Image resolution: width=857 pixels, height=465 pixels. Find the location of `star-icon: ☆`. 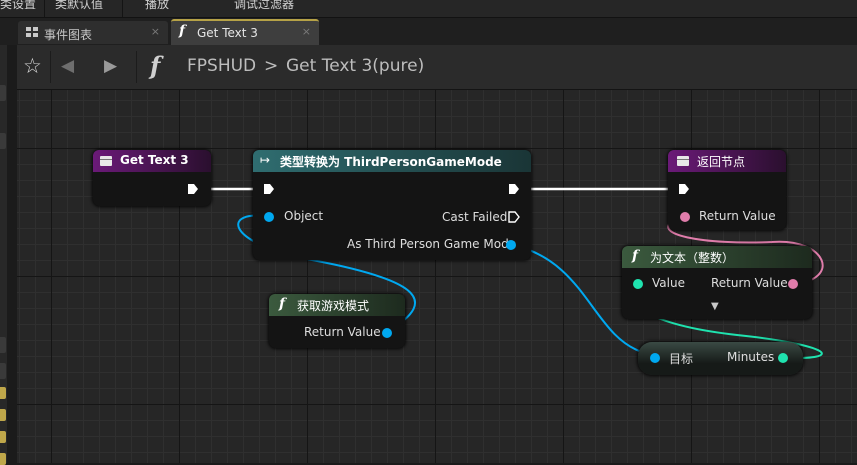

star-icon: ☆ is located at coordinates (32, 66).